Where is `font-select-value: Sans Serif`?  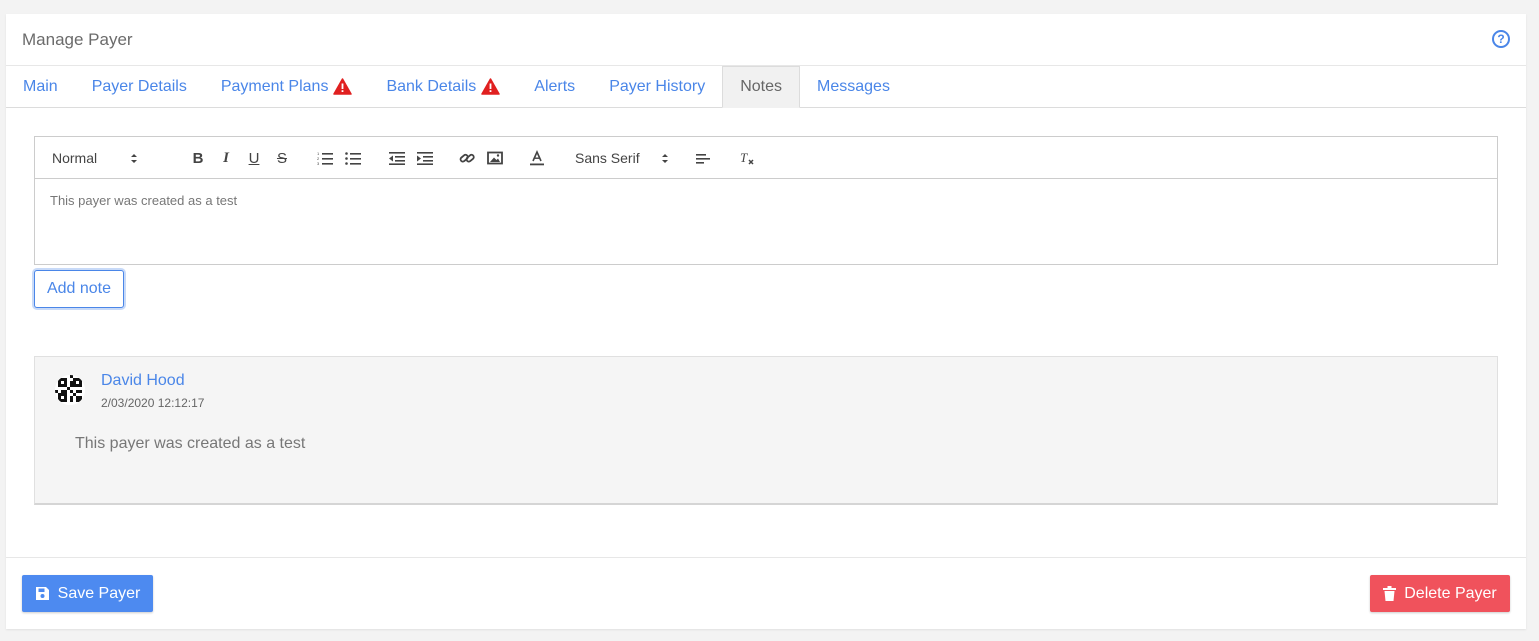 font-select-value: Sans Serif is located at coordinates (607, 158).